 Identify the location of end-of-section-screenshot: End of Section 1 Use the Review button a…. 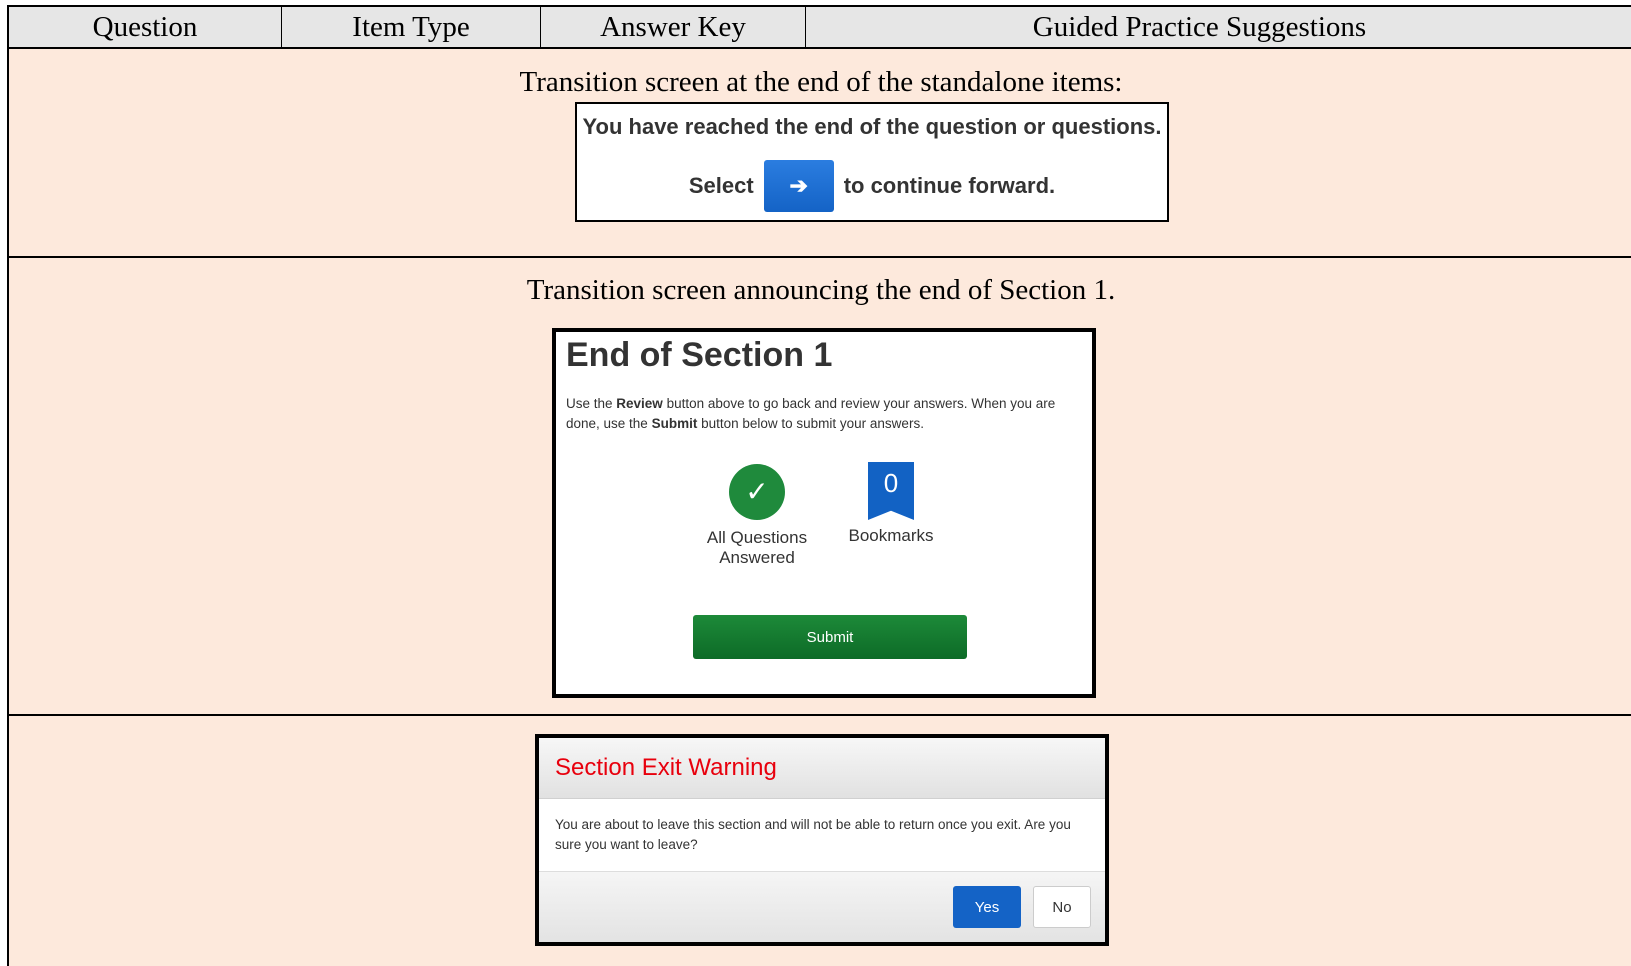
(824, 513).